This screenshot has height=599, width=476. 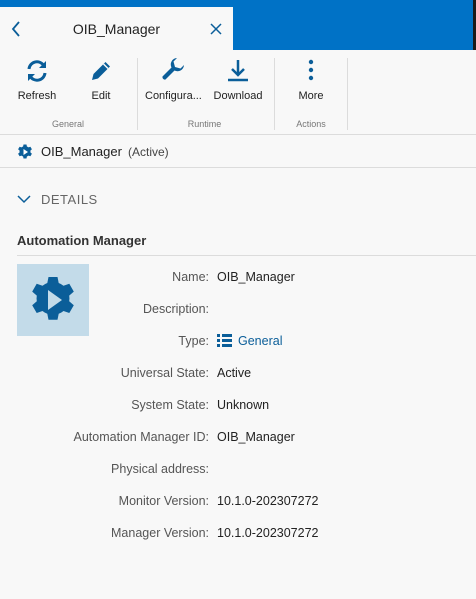 What do you see at coordinates (163, 501) in the screenshot?
I see `prop-label-monitor-version: Monitor Version:` at bounding box center [163, 501].